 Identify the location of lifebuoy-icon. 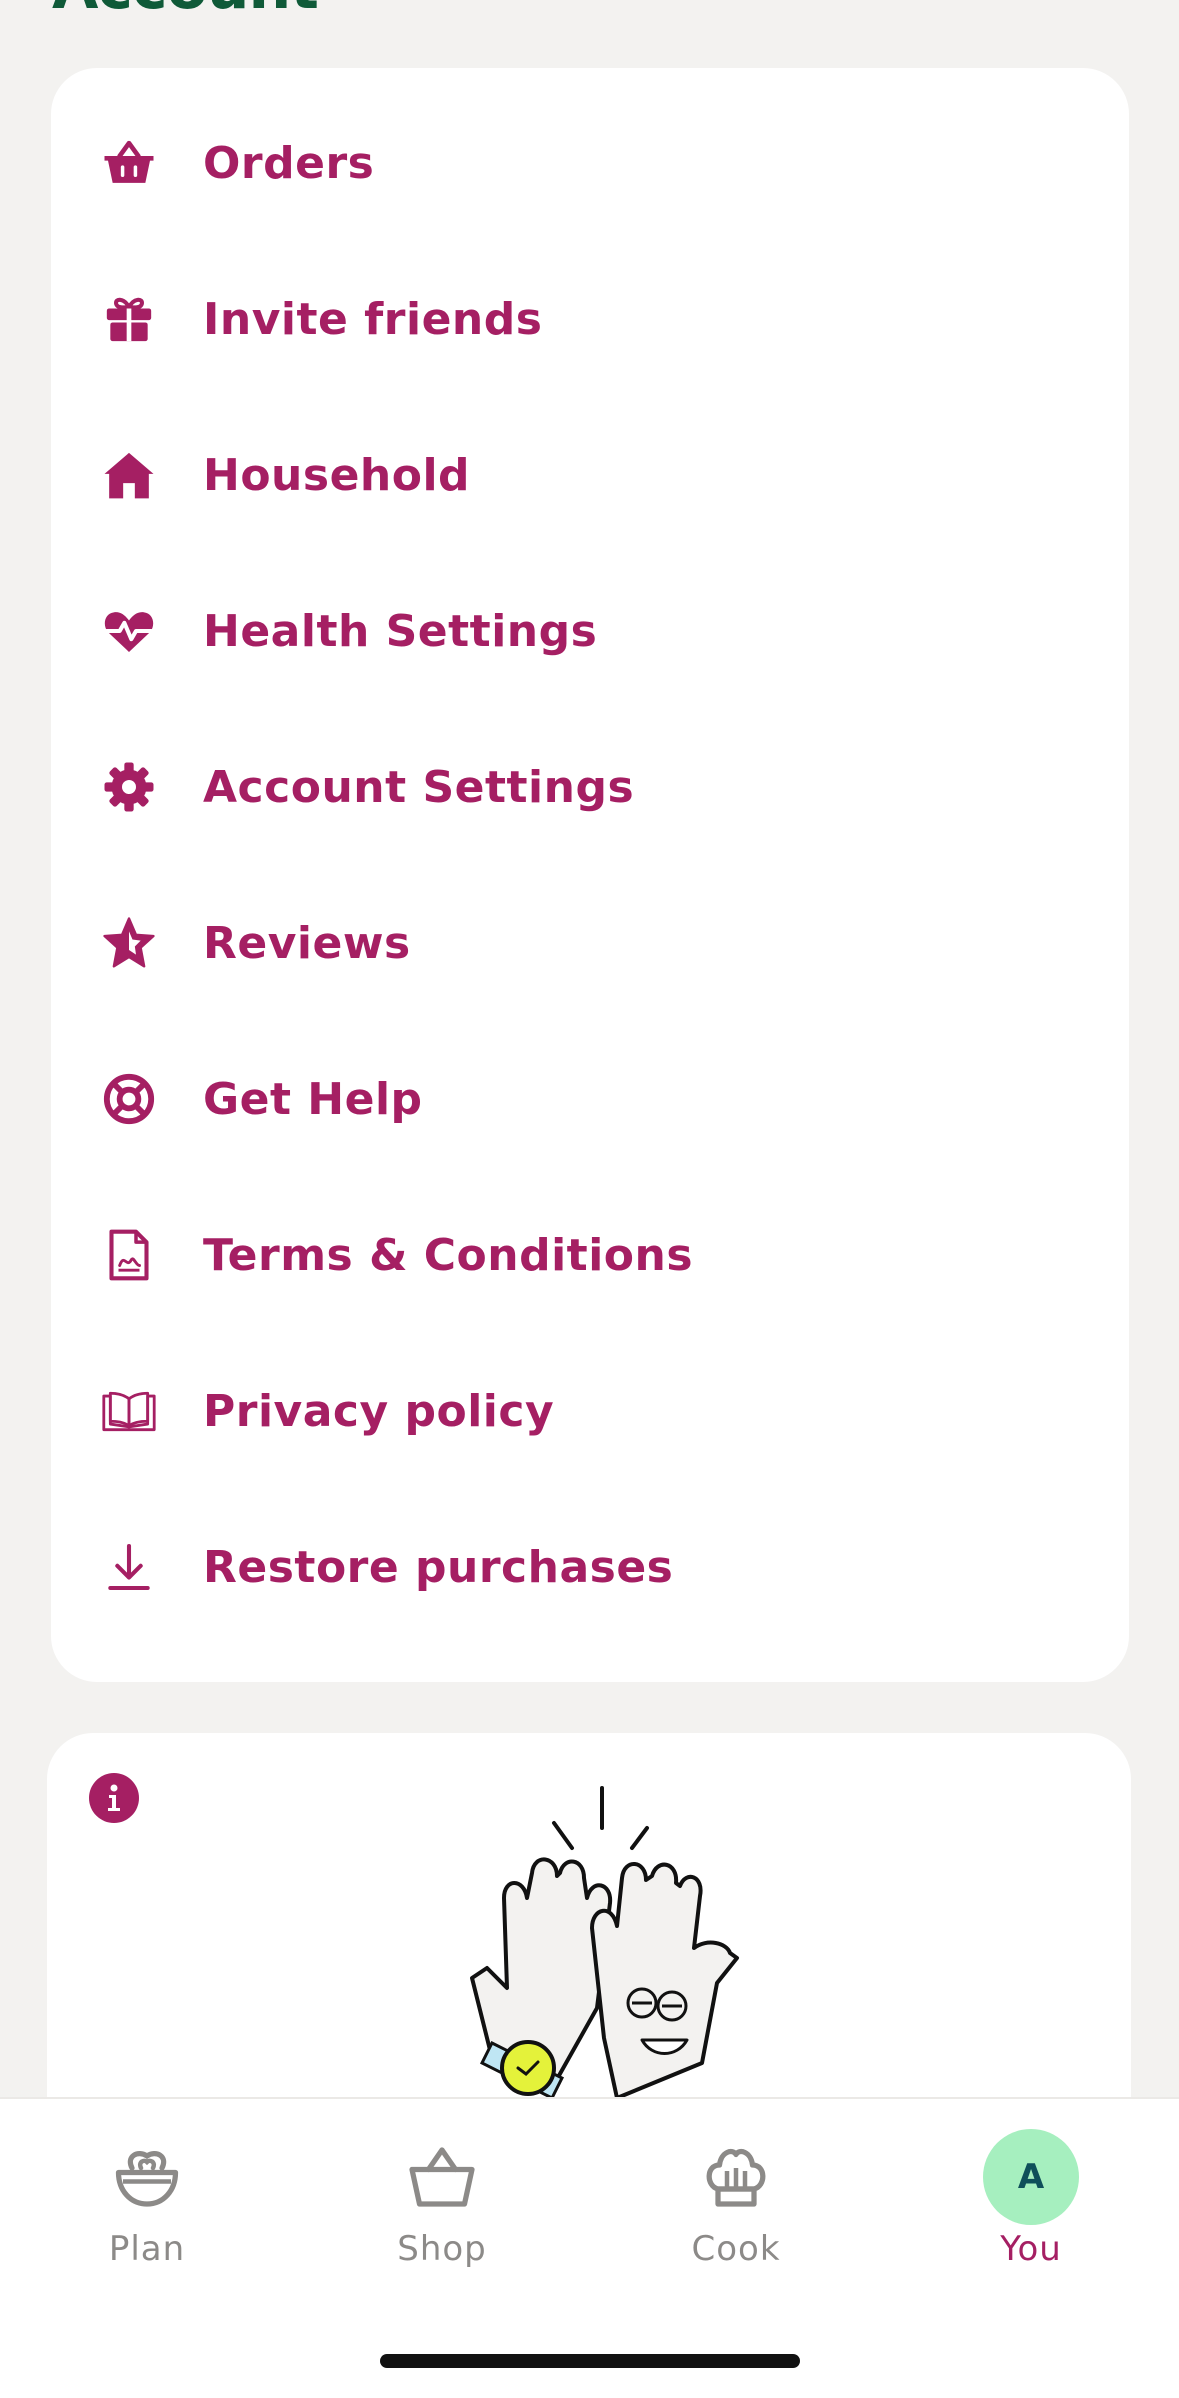
(129, 1099).